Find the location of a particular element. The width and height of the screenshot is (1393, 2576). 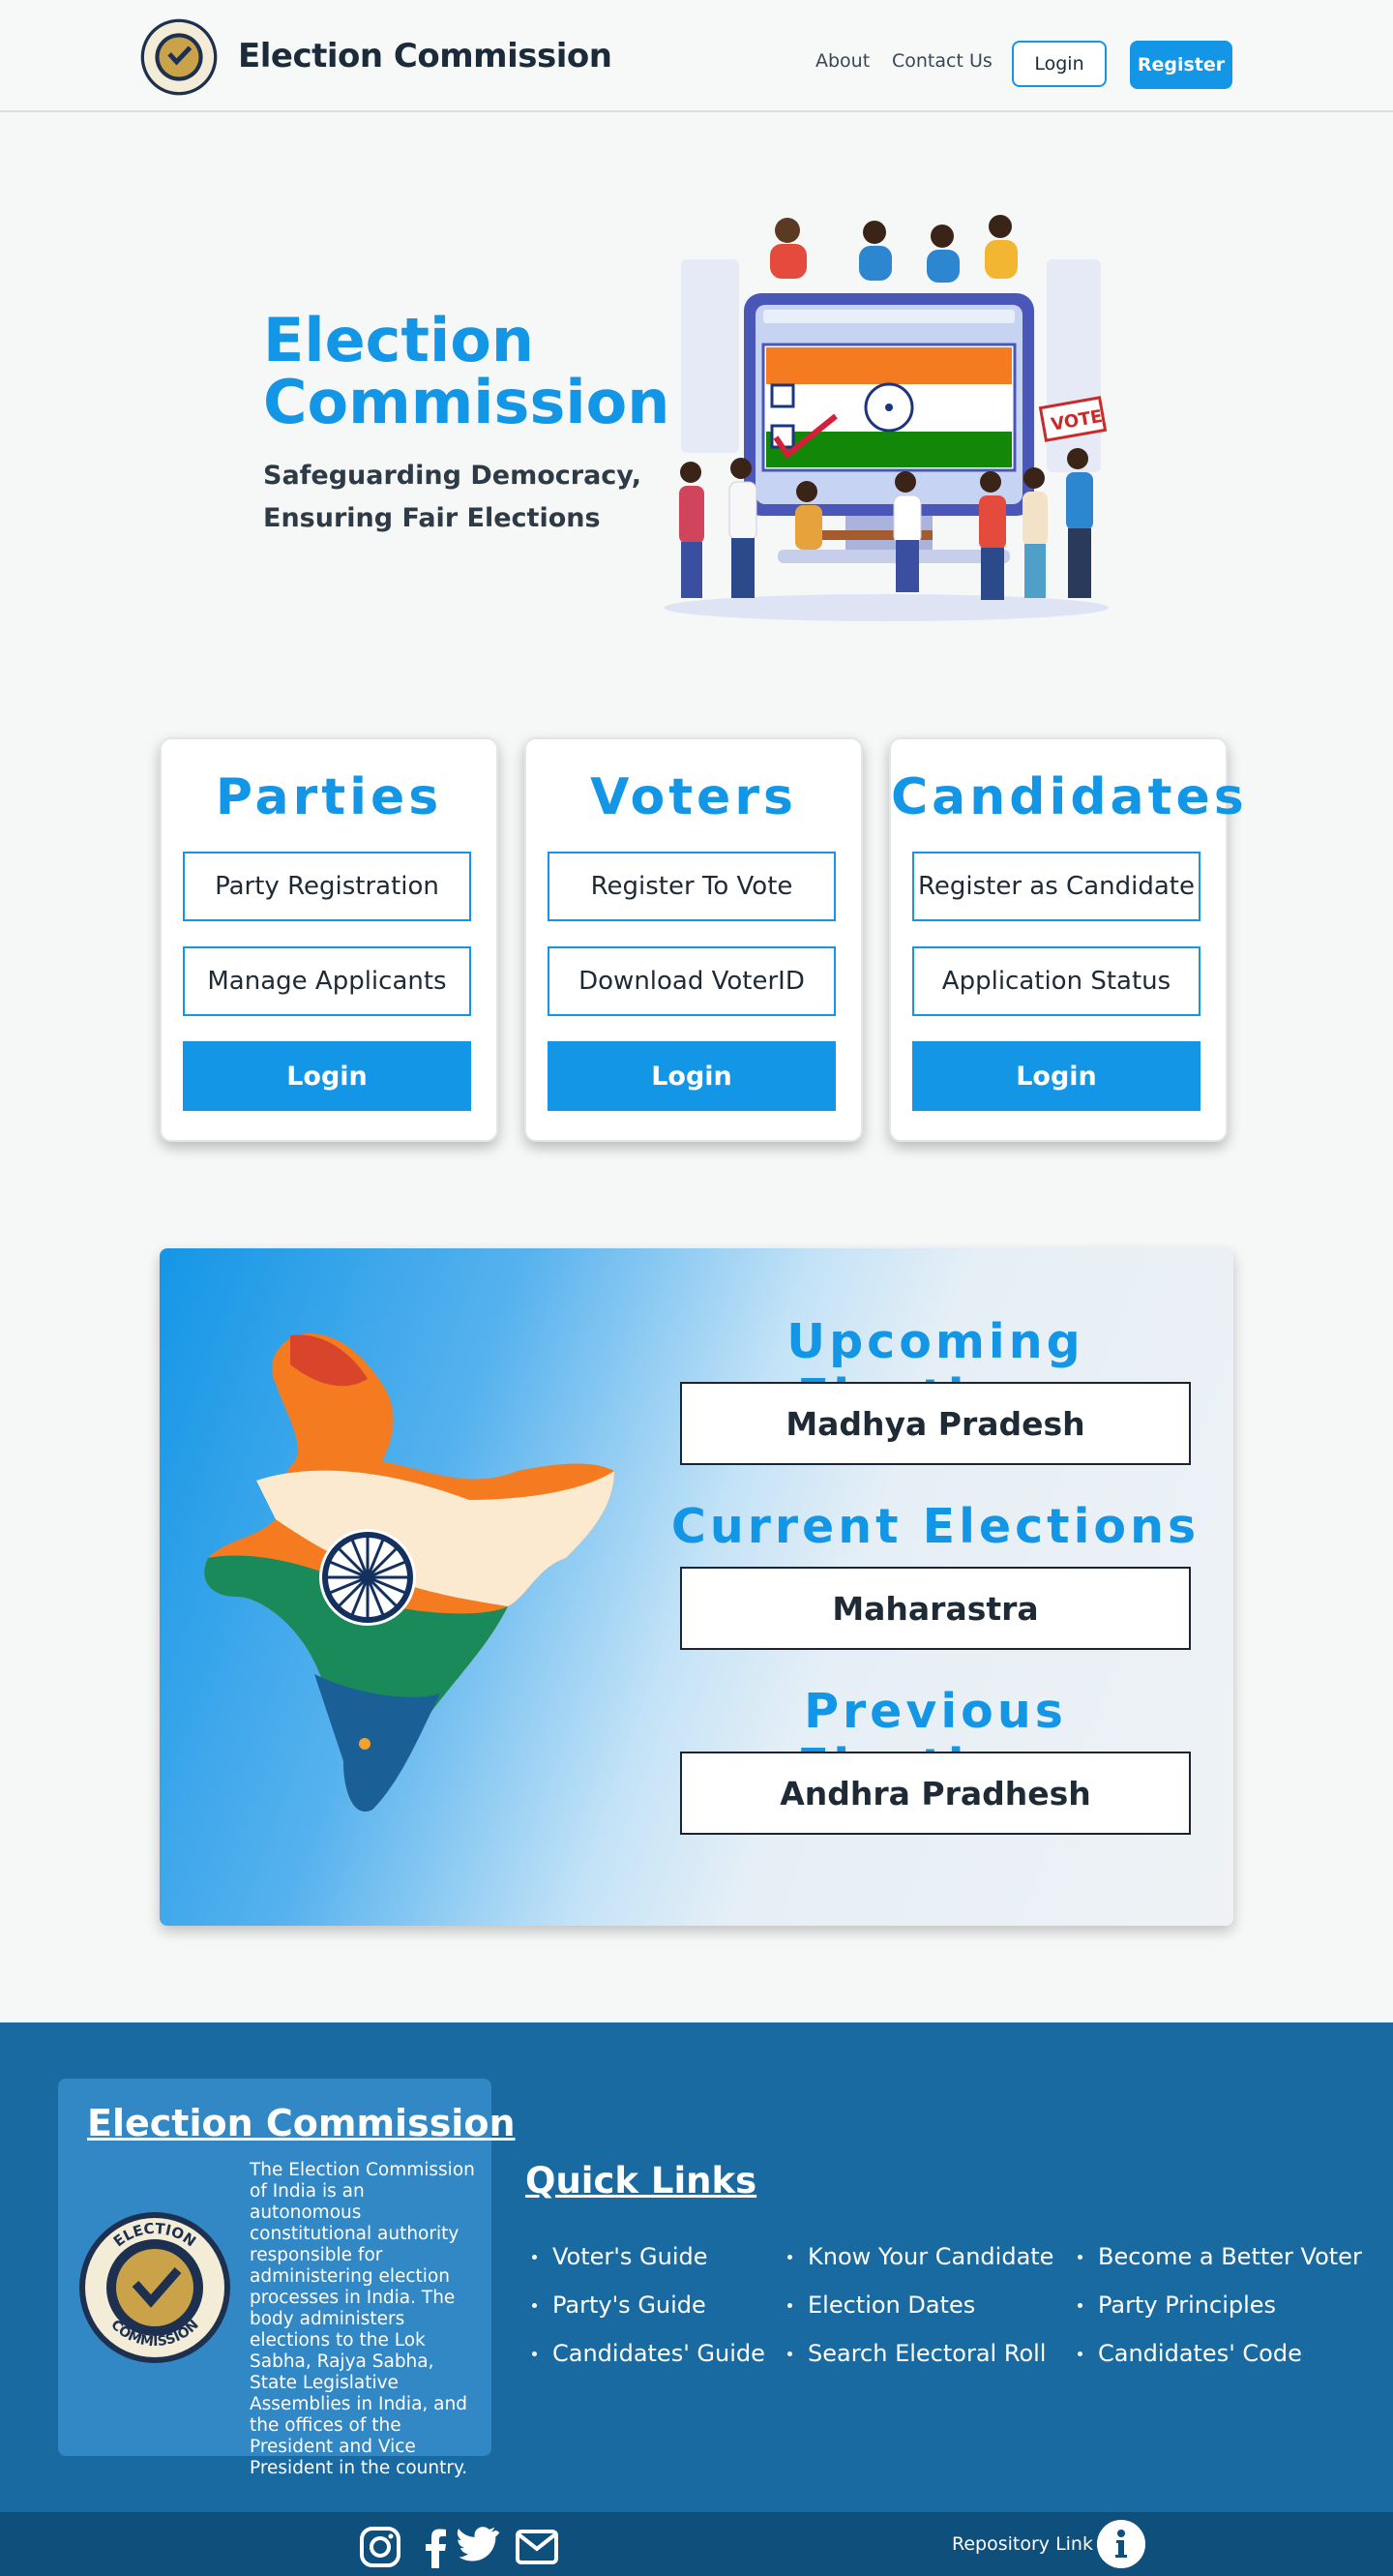

repository-link: Repository Link is located at coordinates (1022, 2544).